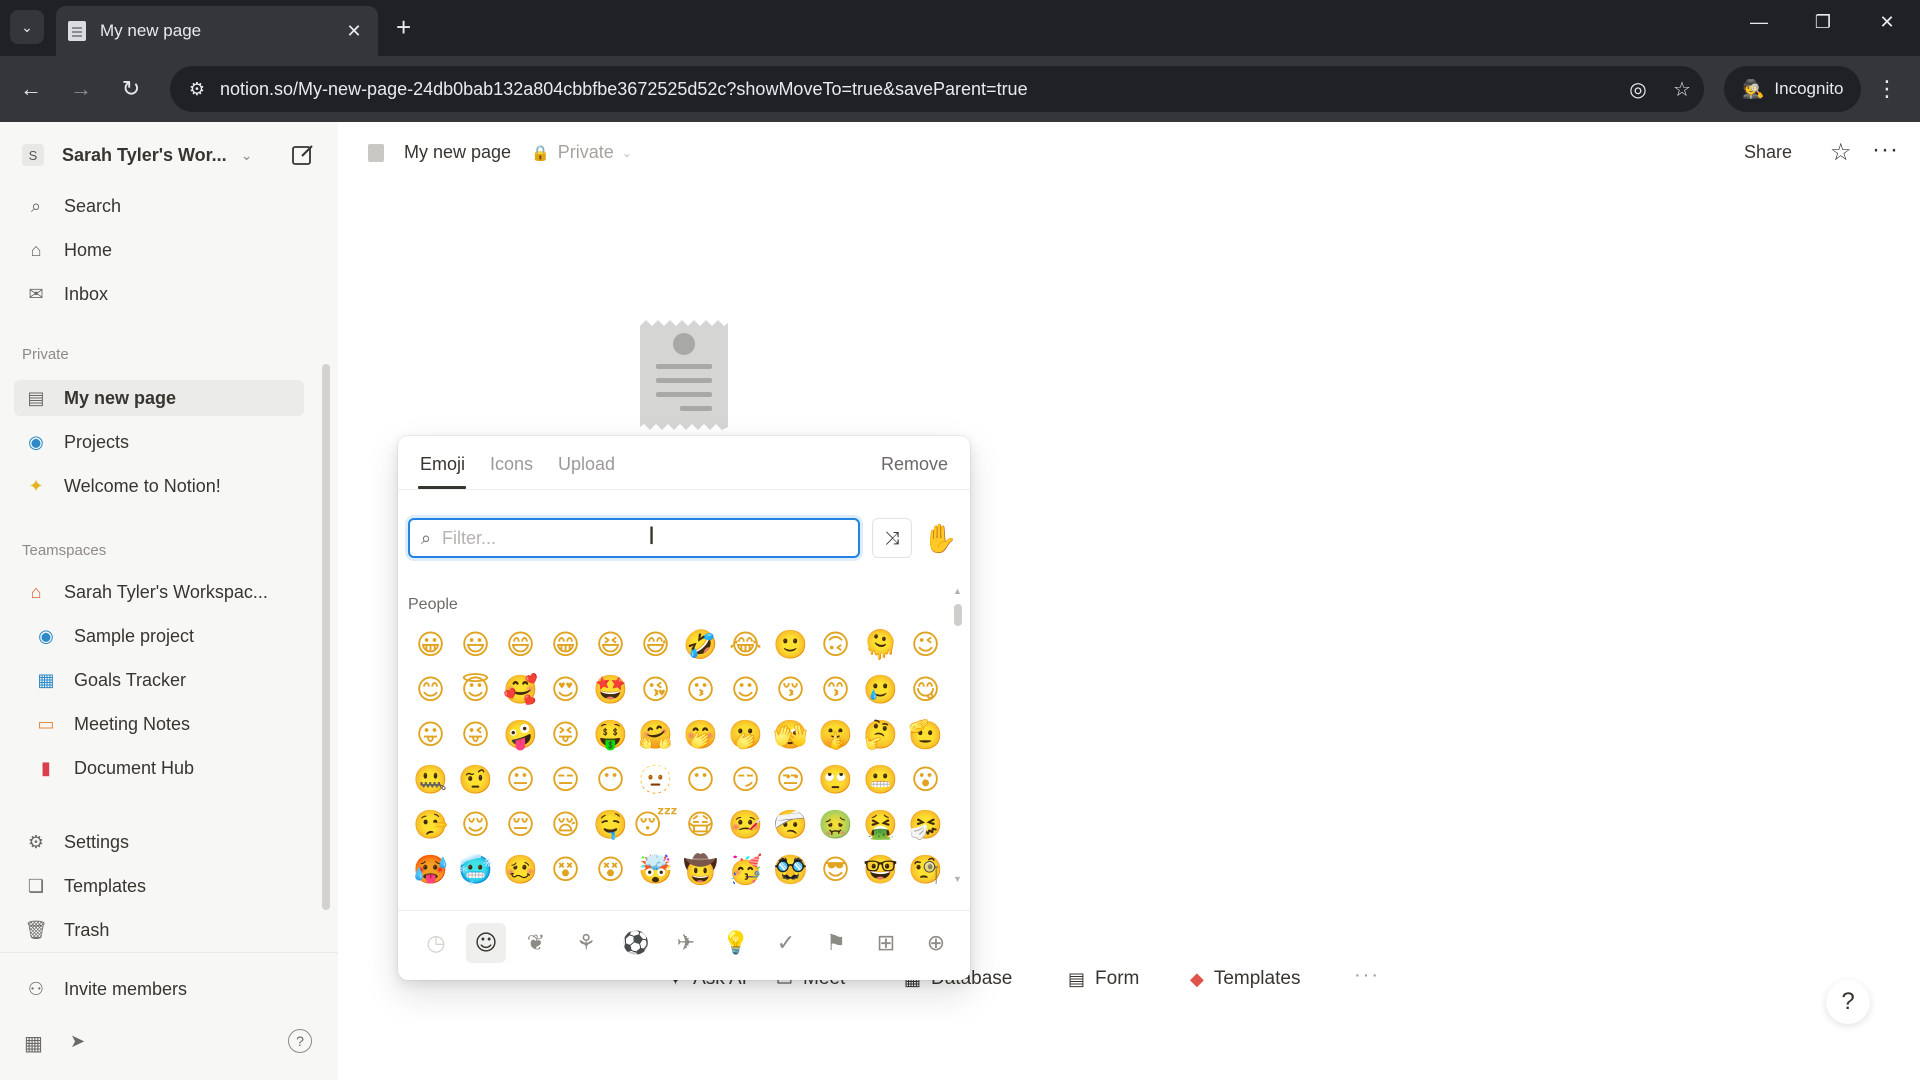 Image resolution: width=1920 pixels, height=1080 pixels. Describe the element at coordinates (586, 464) in the screenshot. I see `tab-upload: Upload` at that location.